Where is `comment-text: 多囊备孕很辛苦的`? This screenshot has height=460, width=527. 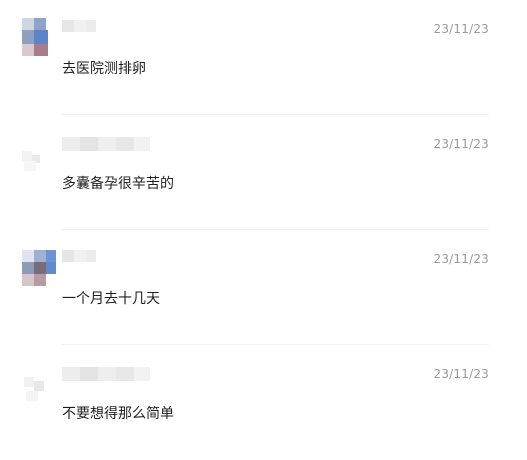 comment-text: 多囊备孕很辛苦的 is located at coordinates (118, 184).